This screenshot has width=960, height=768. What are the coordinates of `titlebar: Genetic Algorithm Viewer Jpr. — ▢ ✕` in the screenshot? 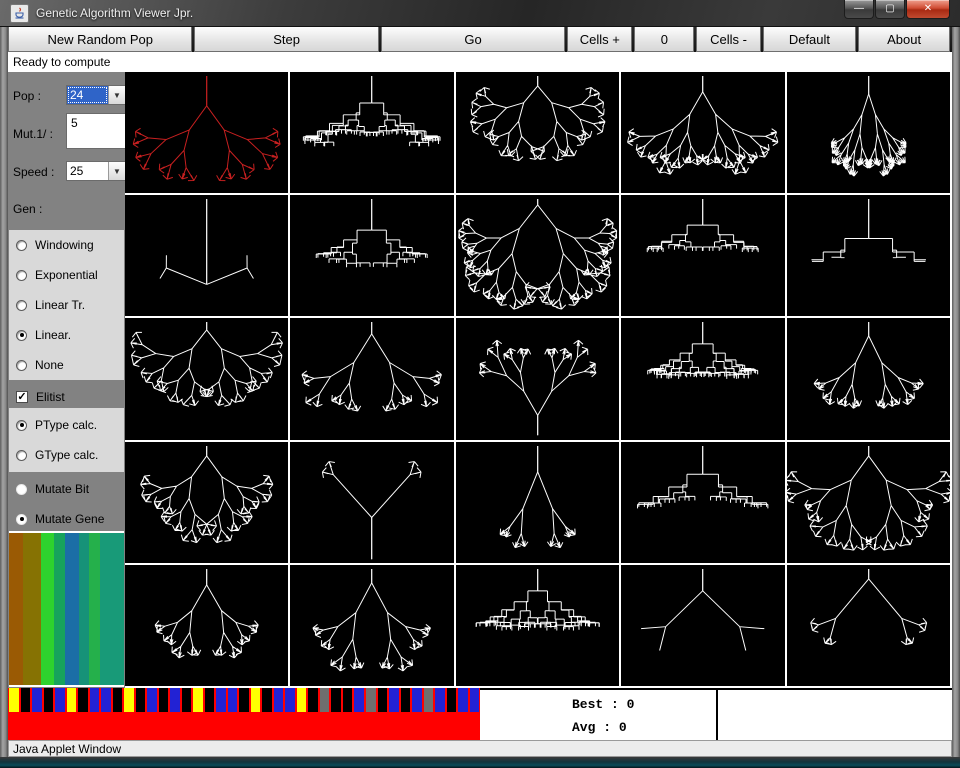 It's located at (480, 13).